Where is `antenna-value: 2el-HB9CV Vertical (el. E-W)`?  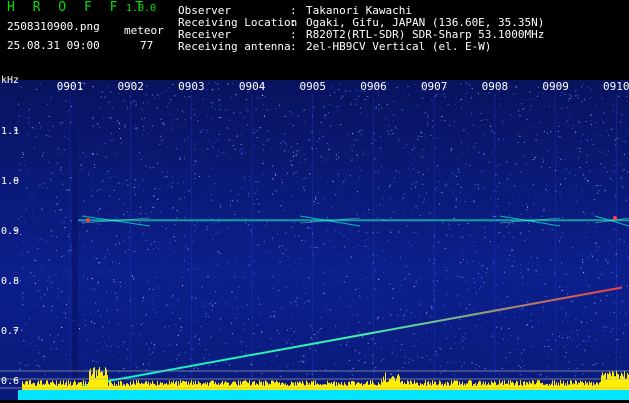
antenna-value: 2el-HB9CV Vertical (el. E-W) is located at coordinates (398, 47).